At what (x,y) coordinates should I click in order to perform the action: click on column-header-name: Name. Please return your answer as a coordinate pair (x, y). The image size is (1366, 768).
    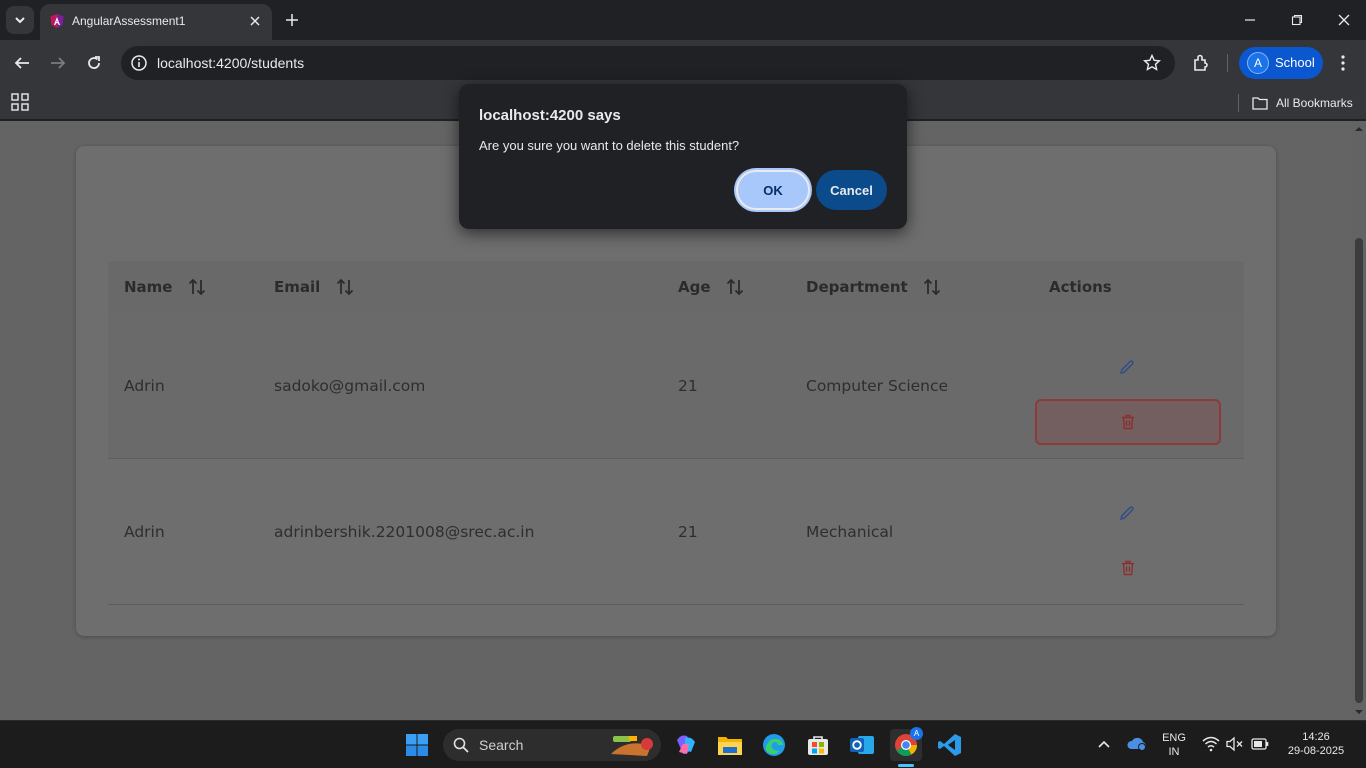
    Looking at the image, I should click on (183, 287).